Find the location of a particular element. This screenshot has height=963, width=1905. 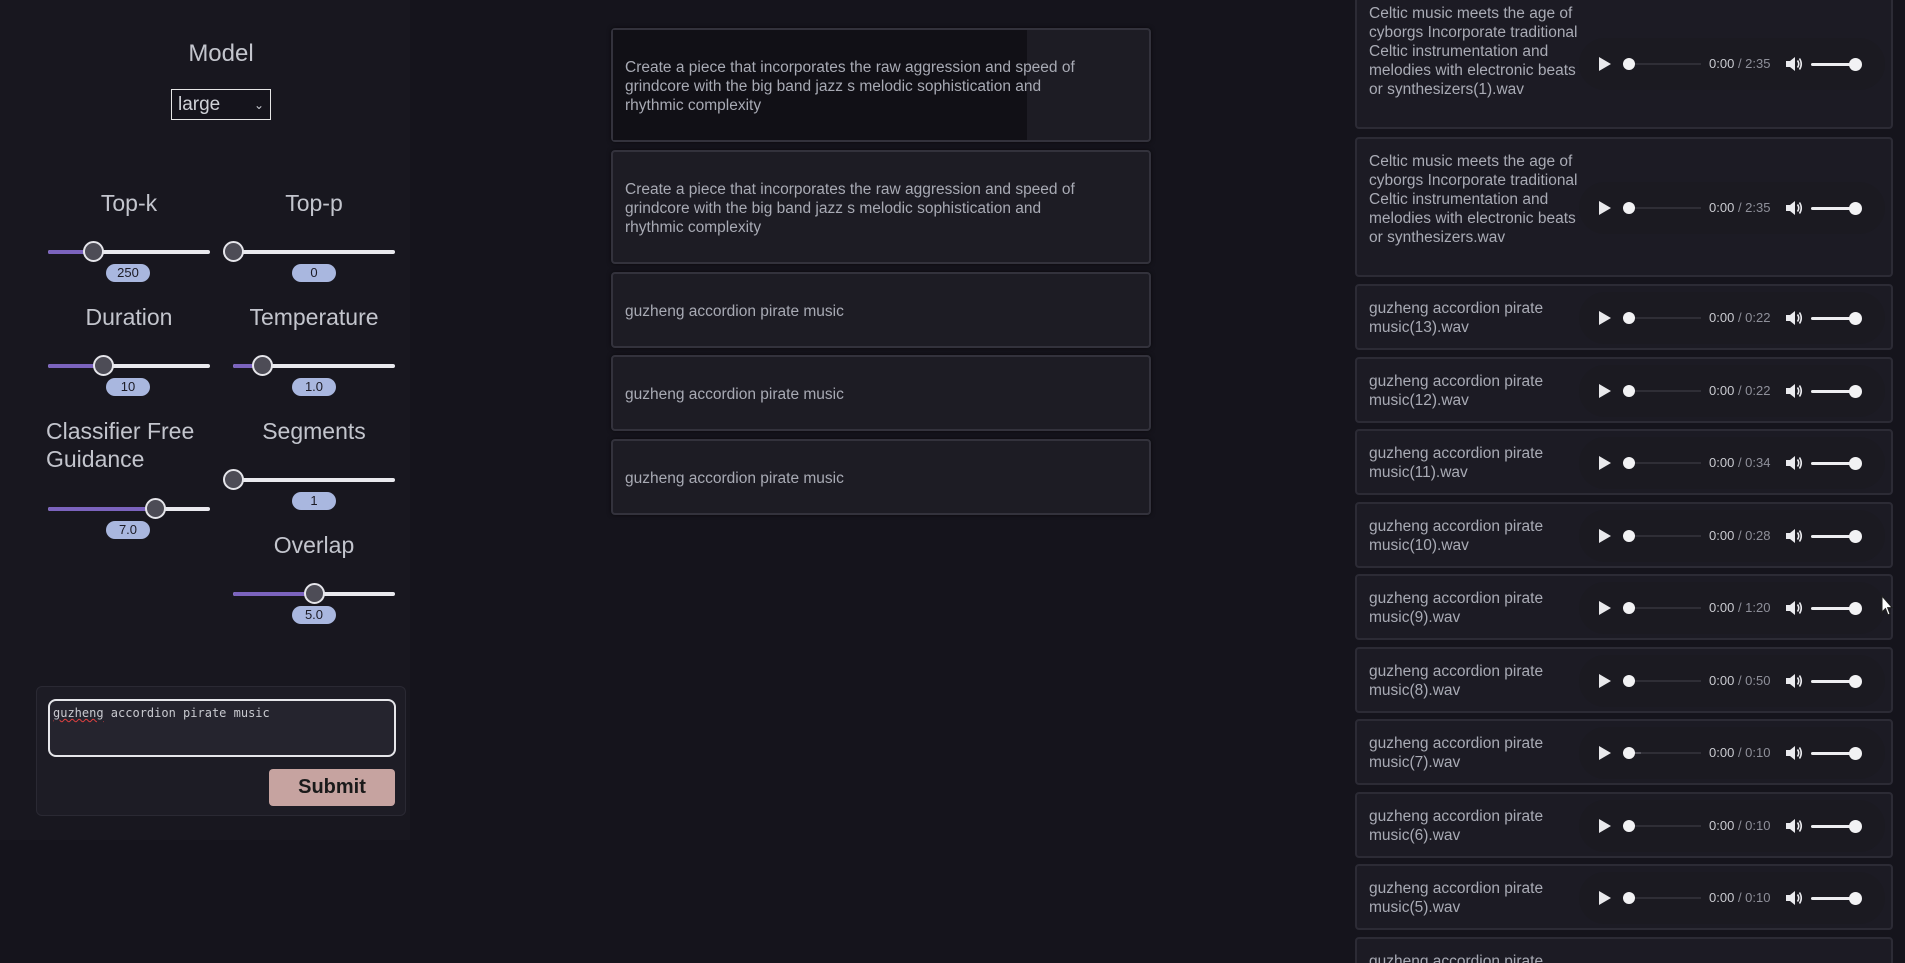

submit-button: Submit is located at coordinates (332, 787).